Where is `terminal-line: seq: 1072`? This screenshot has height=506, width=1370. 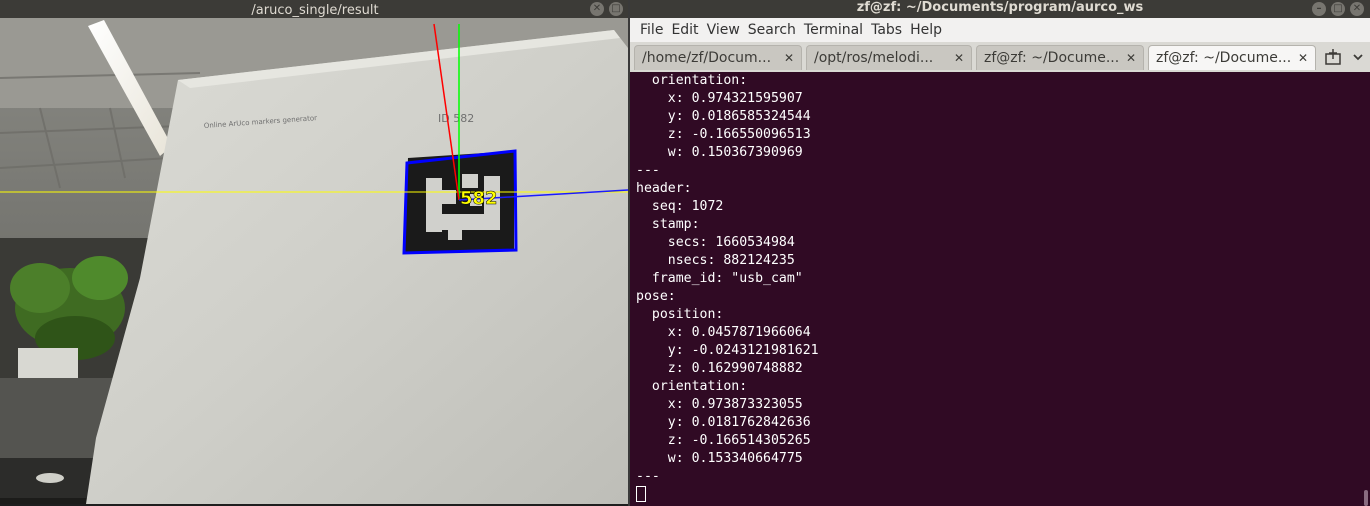 terminal-line: seq: 1072 is located at coordinates (680, 206).